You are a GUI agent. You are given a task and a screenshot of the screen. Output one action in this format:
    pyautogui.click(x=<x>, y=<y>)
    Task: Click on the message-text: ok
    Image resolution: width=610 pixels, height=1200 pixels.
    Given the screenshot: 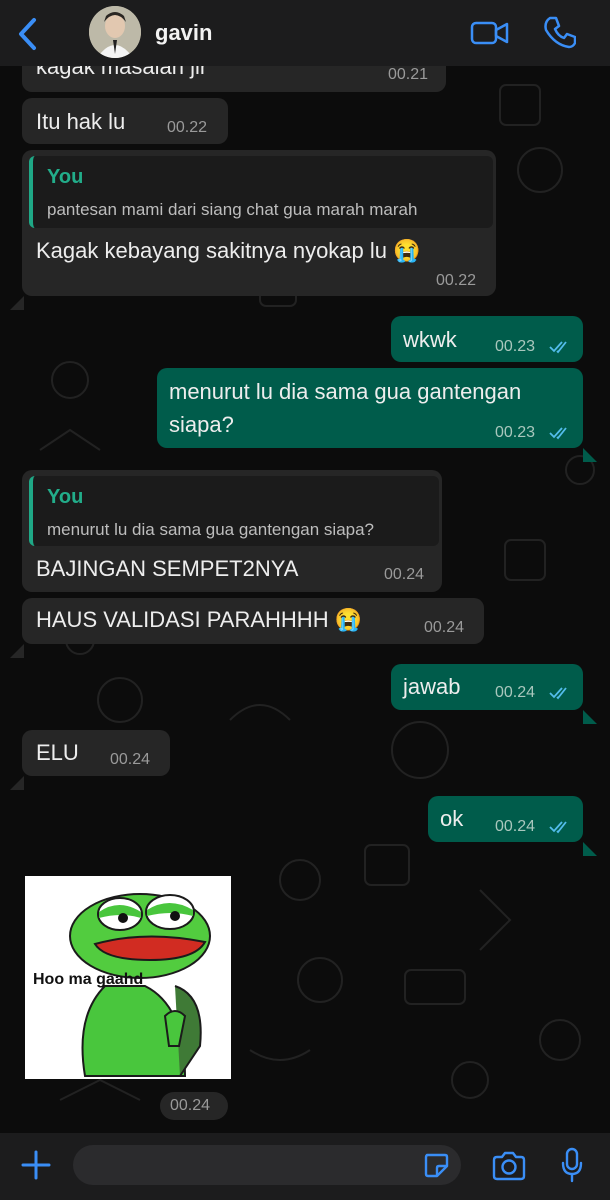 What is the action you would take?
    pyautogui.click(x=452, y=818)
    